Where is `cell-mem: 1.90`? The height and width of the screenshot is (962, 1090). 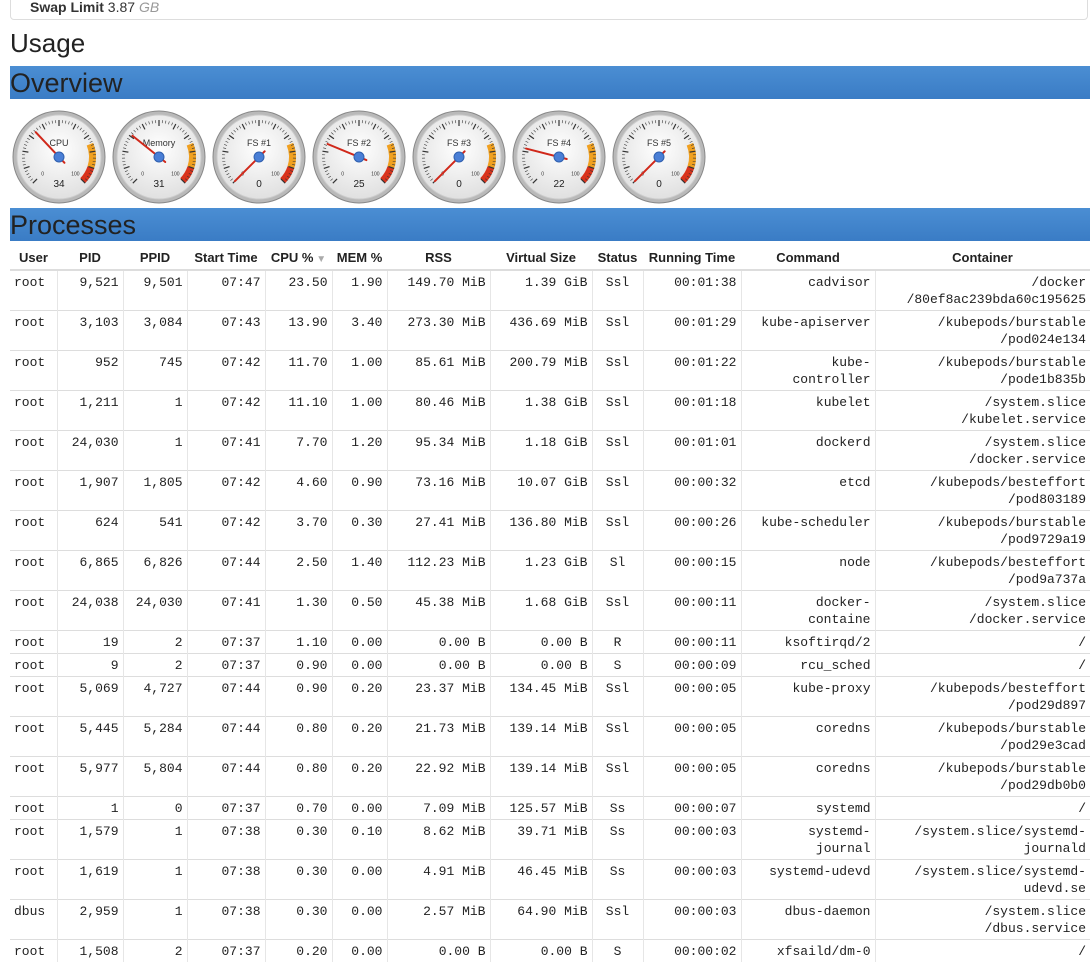 cell-mem: 1.90 is located at coordinates (359, 290).